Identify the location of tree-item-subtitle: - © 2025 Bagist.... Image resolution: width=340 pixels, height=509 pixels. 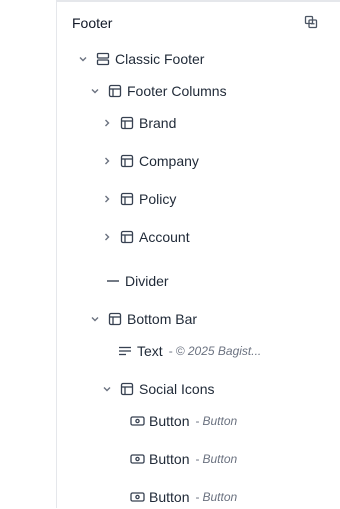
(215, 351).